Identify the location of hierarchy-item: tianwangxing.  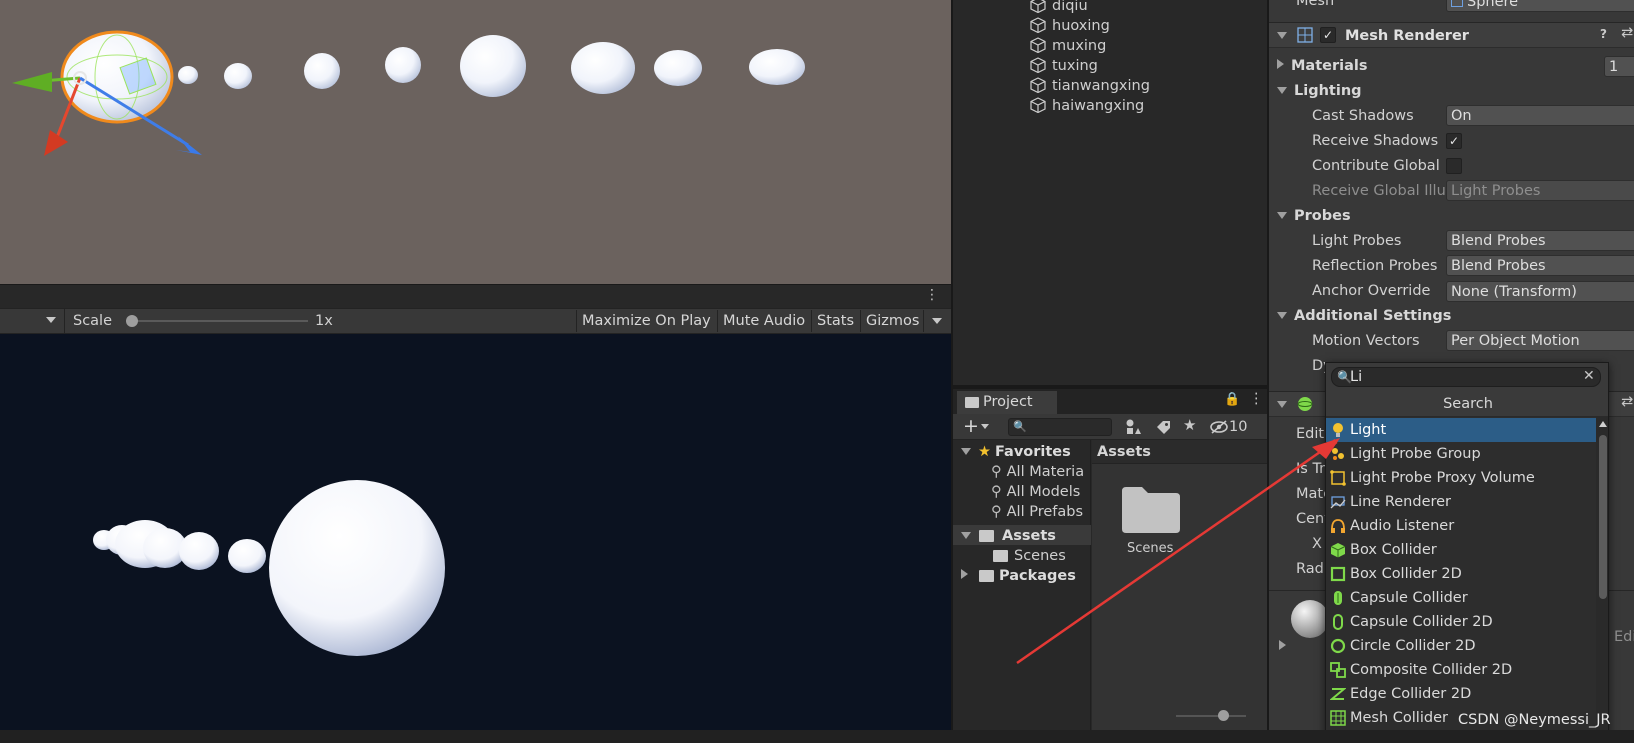
(1090, 86).